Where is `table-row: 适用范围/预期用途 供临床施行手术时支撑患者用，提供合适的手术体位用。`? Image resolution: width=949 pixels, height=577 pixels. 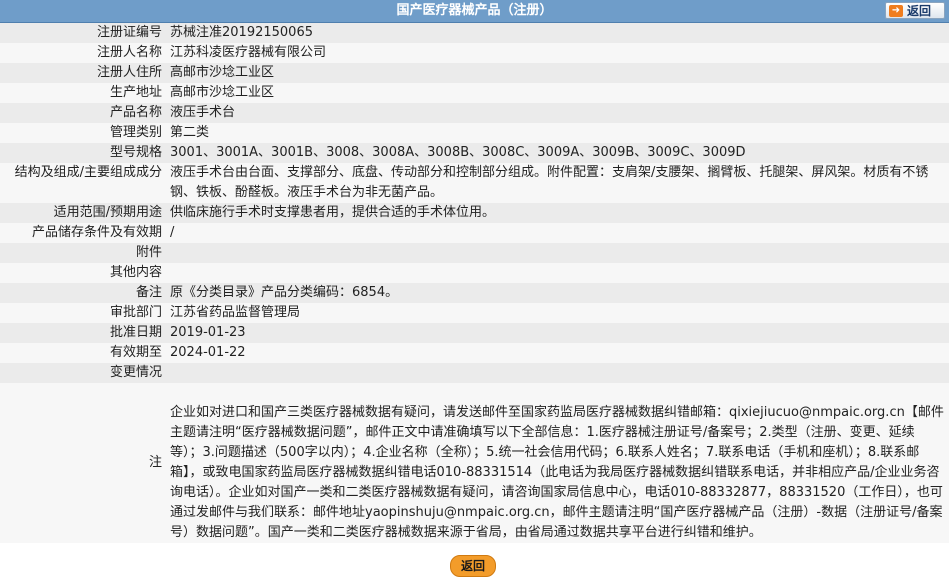
table-row: 适用范围/预期用途 供临床施行手术时支撑患者用，提供合适的手术体位用。 is located at coordinates (474, 213).